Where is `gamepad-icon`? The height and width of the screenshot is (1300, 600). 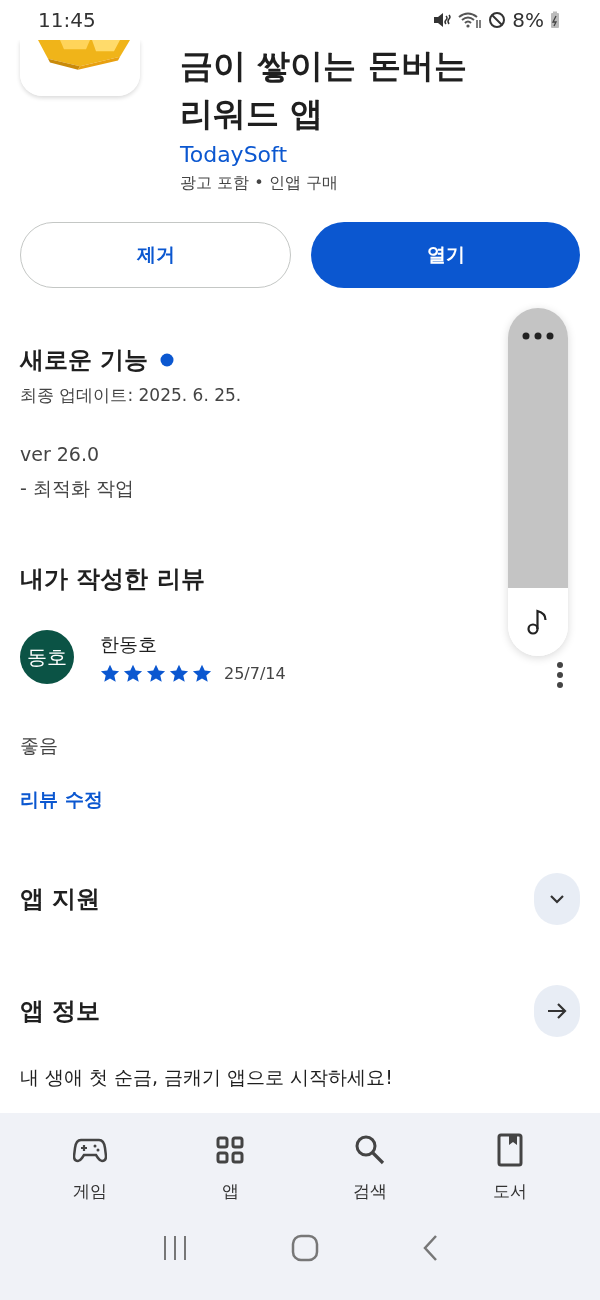 gamepad-icon is located at coordinates (90, 1150).